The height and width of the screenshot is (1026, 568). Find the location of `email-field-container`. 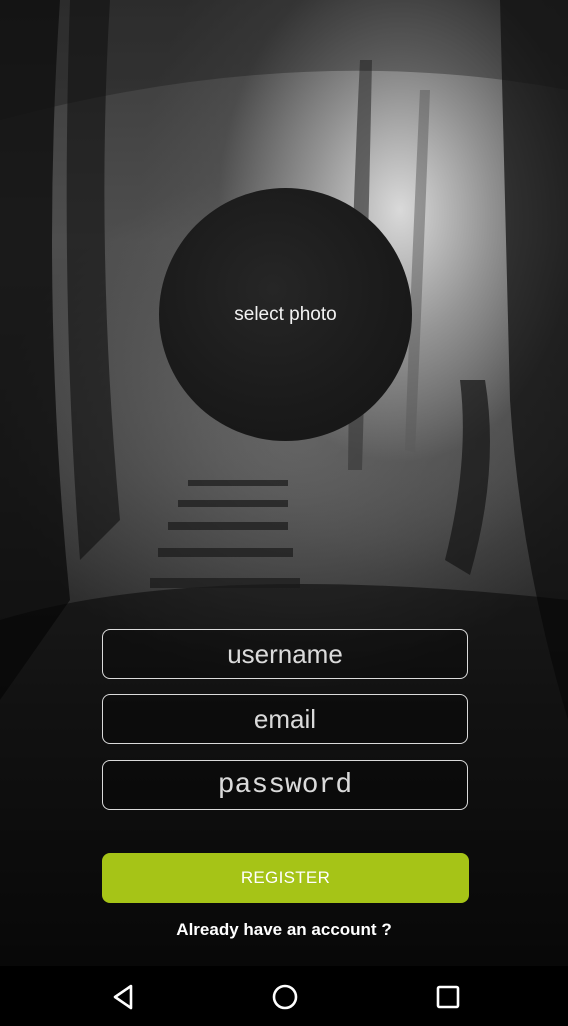

email-field-container is located at coordinates (285, 719).